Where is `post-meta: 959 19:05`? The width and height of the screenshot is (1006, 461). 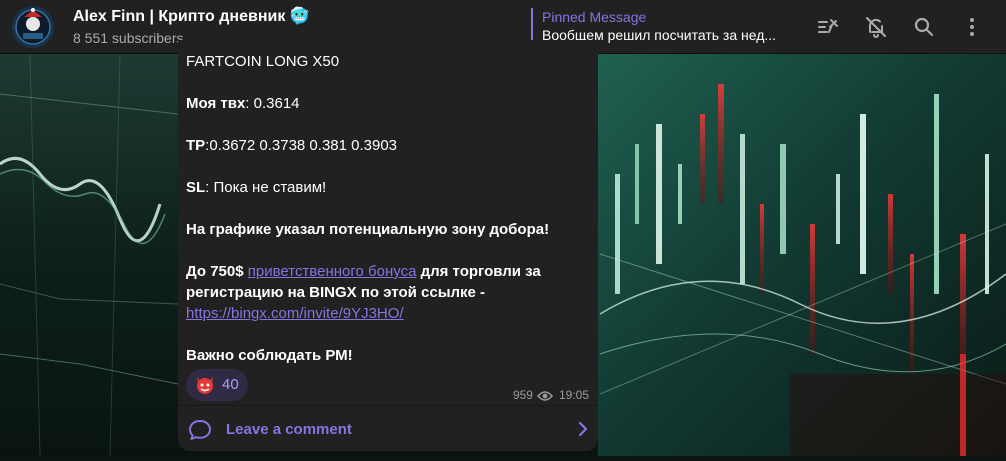
post-meta: 959 19:05 is located at coordinates (551, 396).